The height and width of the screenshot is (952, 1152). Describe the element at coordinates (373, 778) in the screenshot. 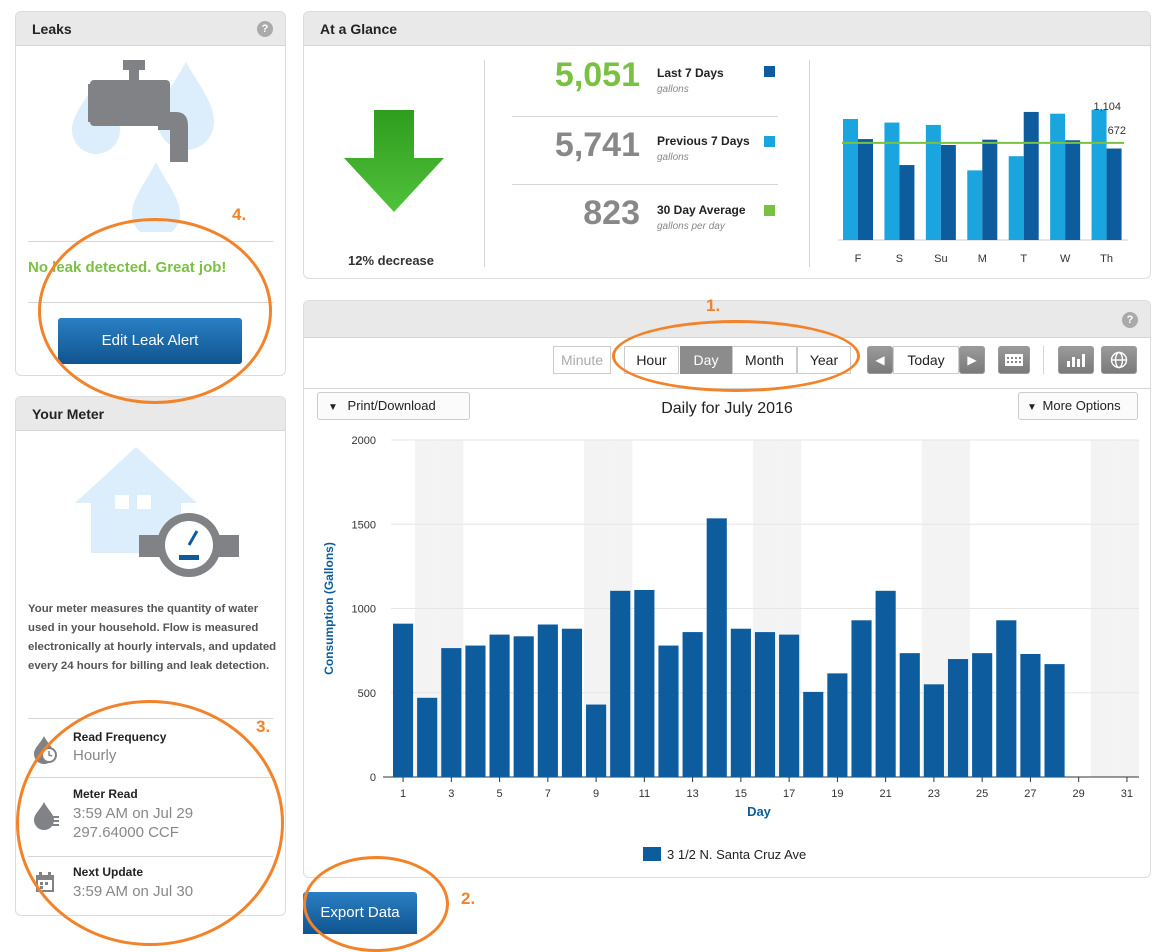

I see `y-tick-label: 0` at that location.